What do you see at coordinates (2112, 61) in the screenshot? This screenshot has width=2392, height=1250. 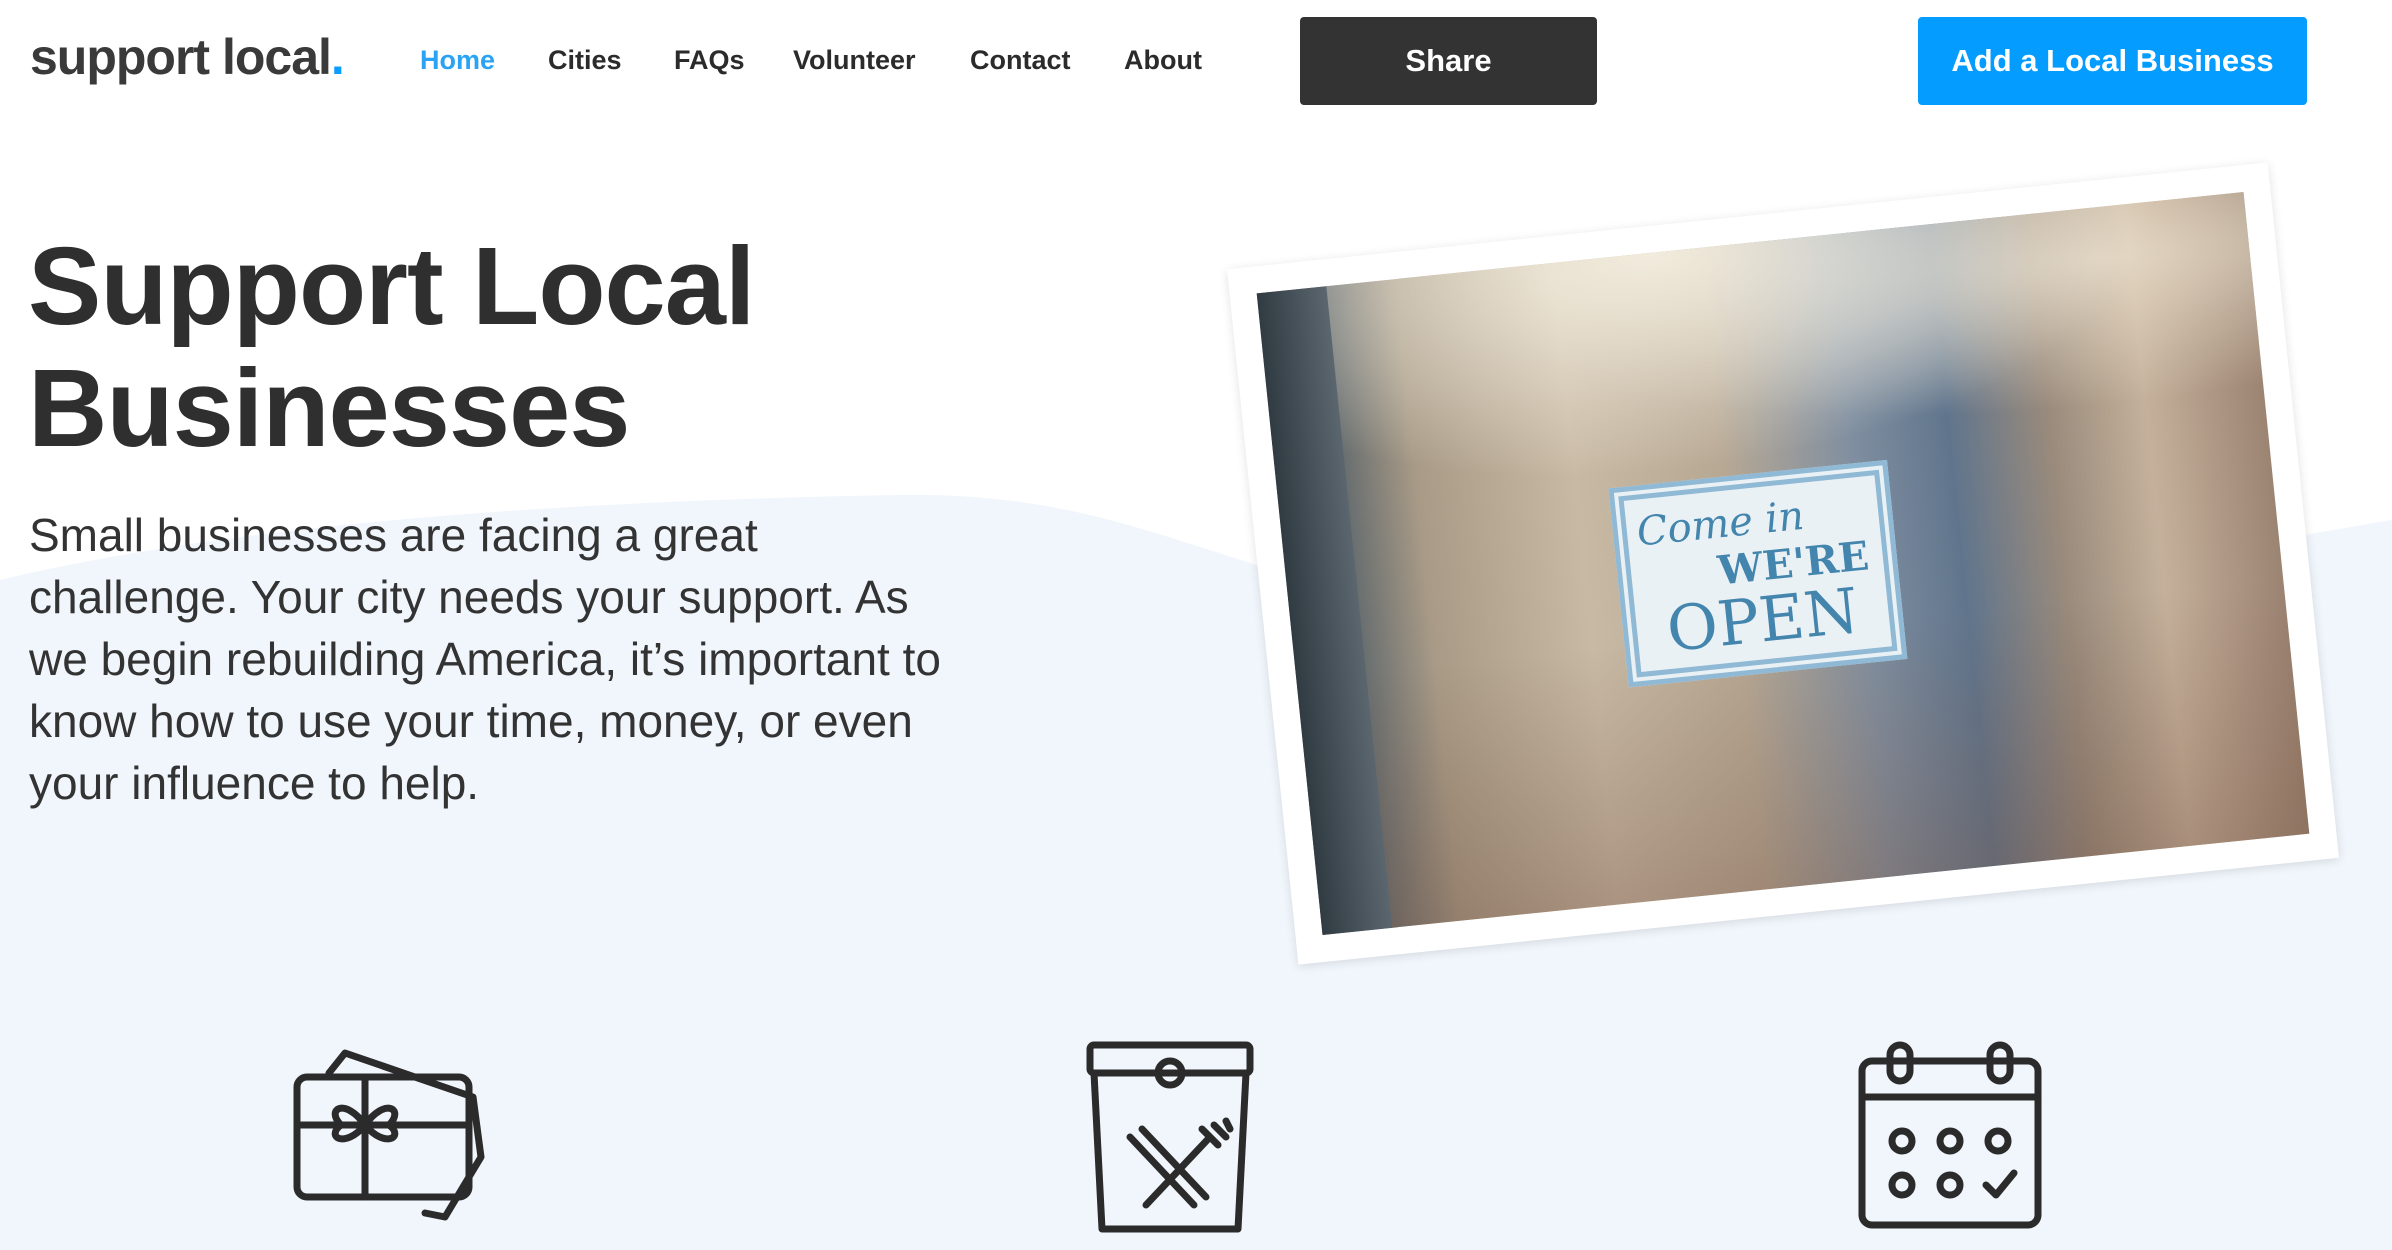 I see `add-local-business-button: Add a Local Business` at bounding box center [2112, 61].